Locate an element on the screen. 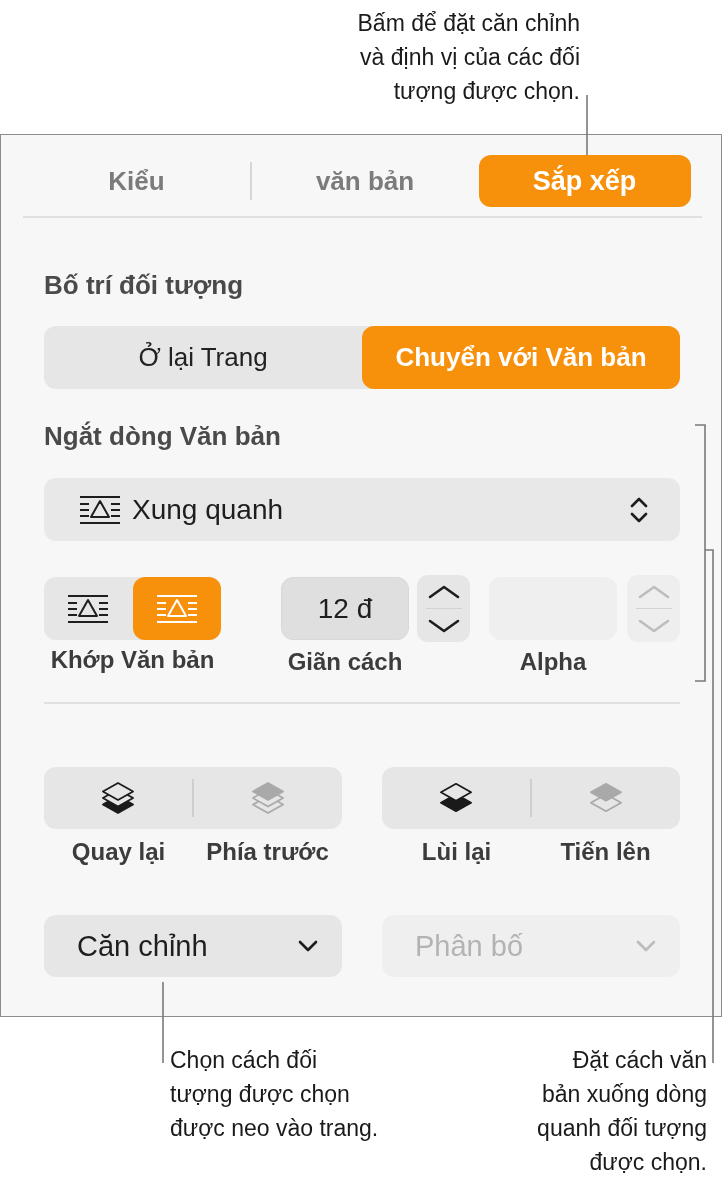 The height and width of the screenshot is (1185, 724). spacing-field: 12 đ is located at coordinates (345, 608).